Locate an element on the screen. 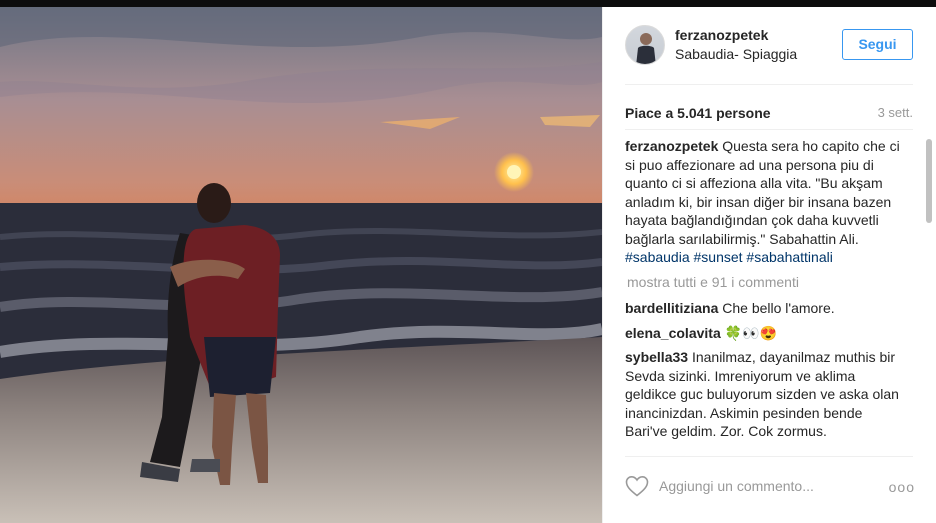  more-options-icon: ooo is located at coordinates (902, 487).